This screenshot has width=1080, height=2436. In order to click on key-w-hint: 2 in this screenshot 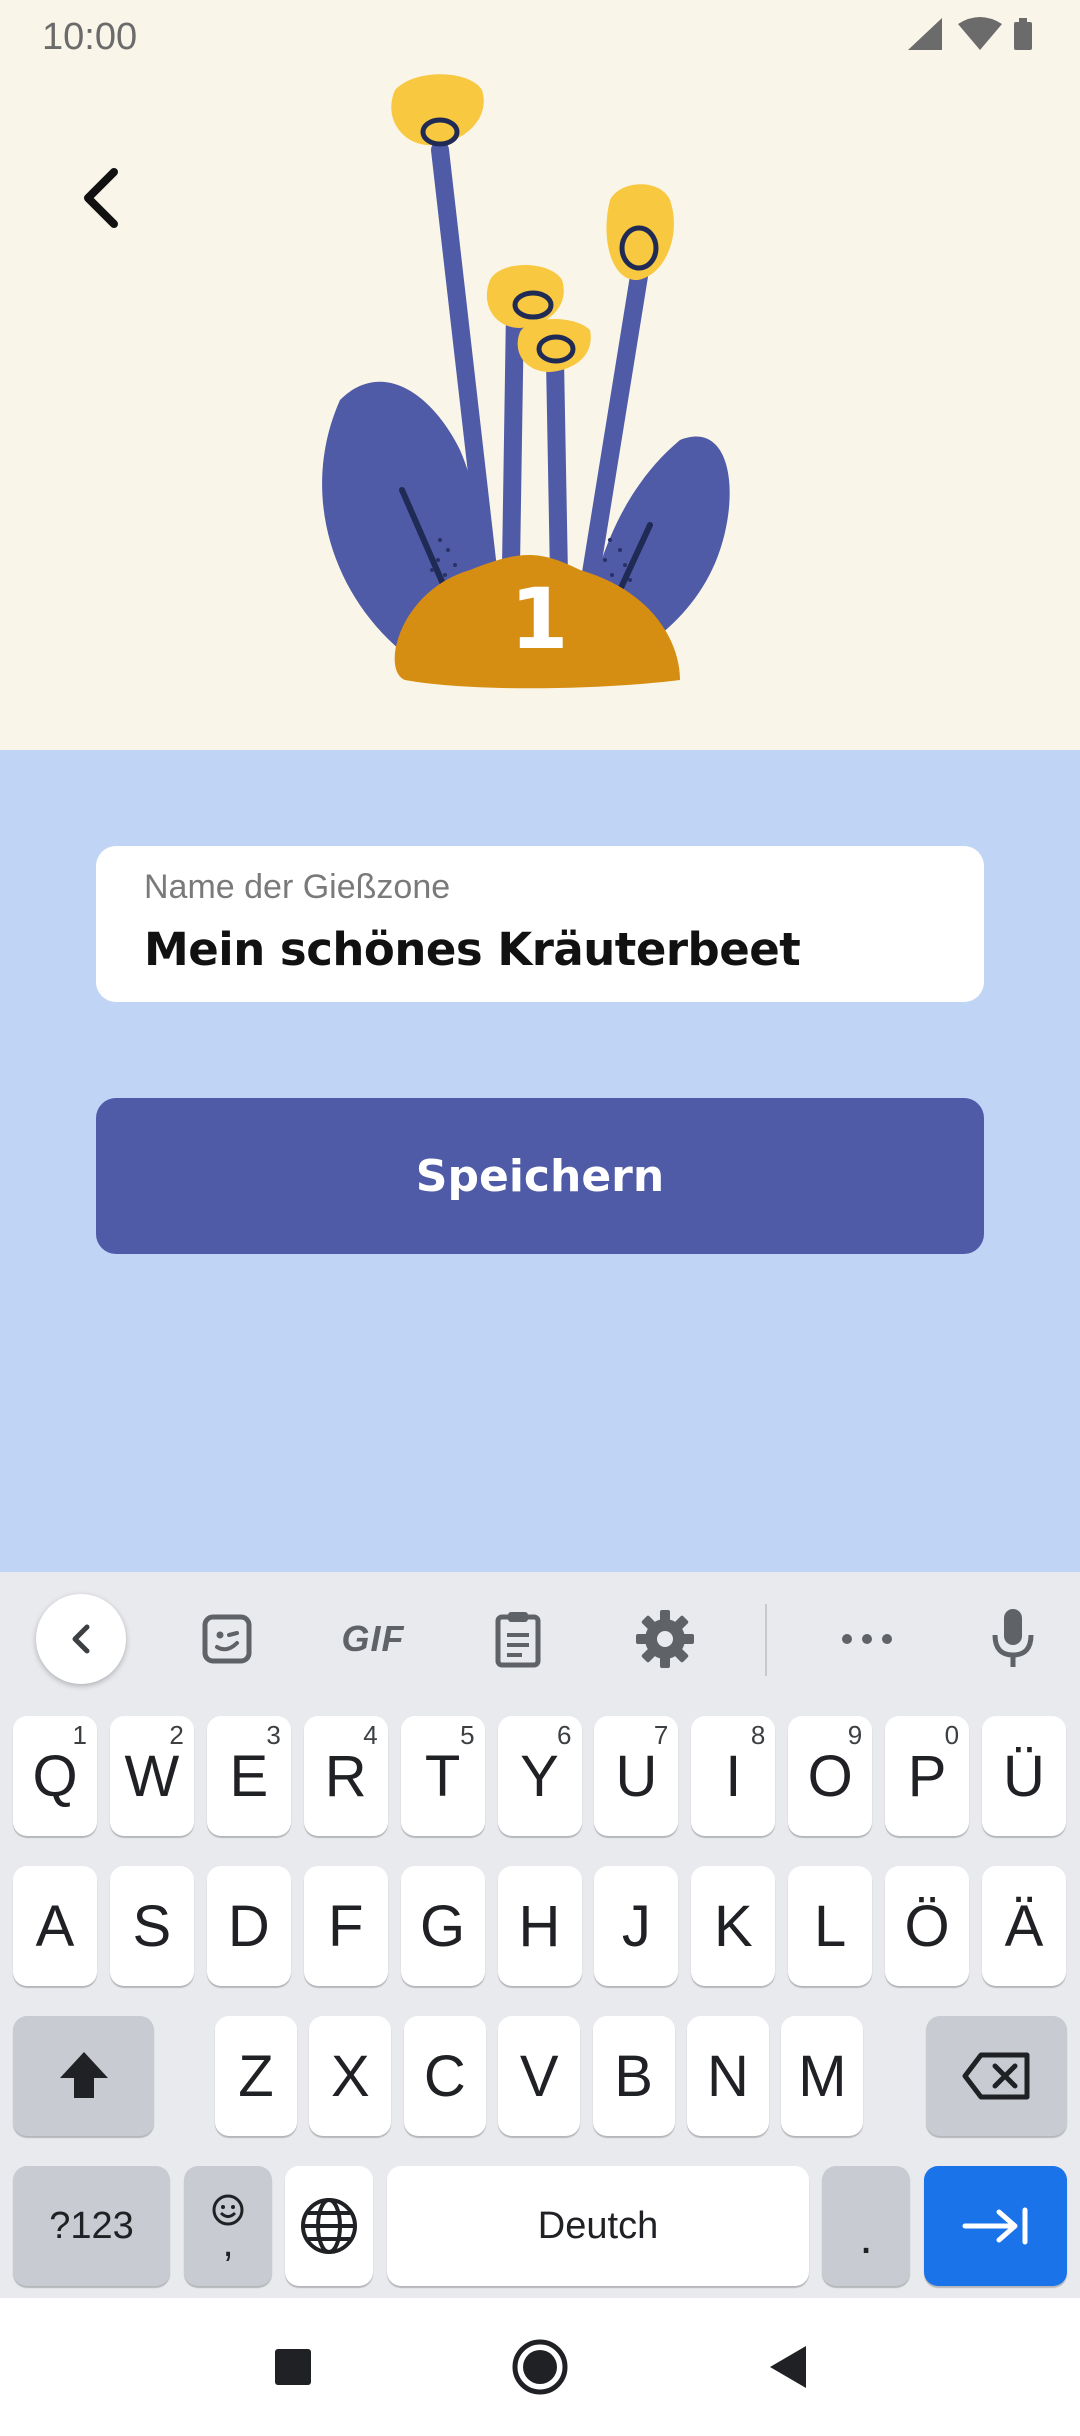, I will do `click(176, 1735)`.